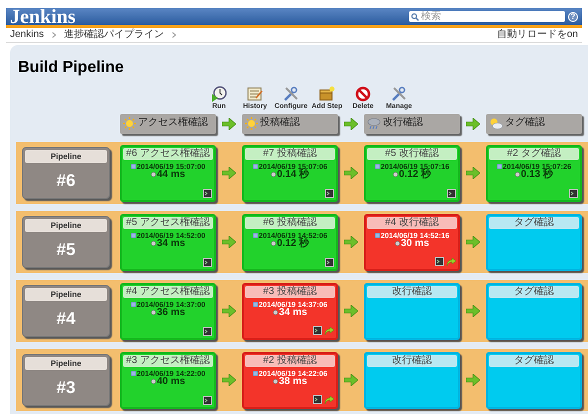 The image size is (588, 414). Describe the element at coordinates (537, 35) in the screenshot. I see `auto-reload-link: 自動リロードをon` at that location.